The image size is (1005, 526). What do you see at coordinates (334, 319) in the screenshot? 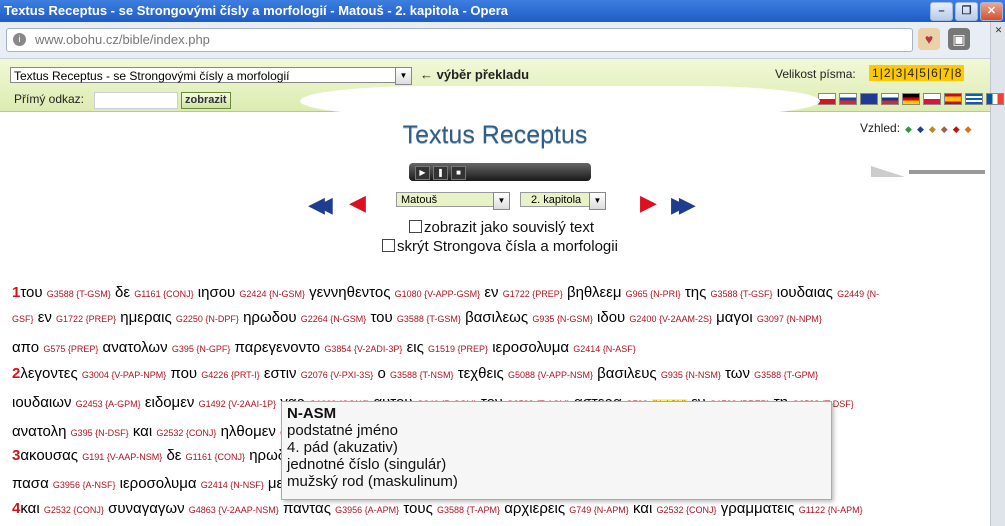
I see `strong-code: G2264 {N-GSM}` at bounding box center [334, 319].